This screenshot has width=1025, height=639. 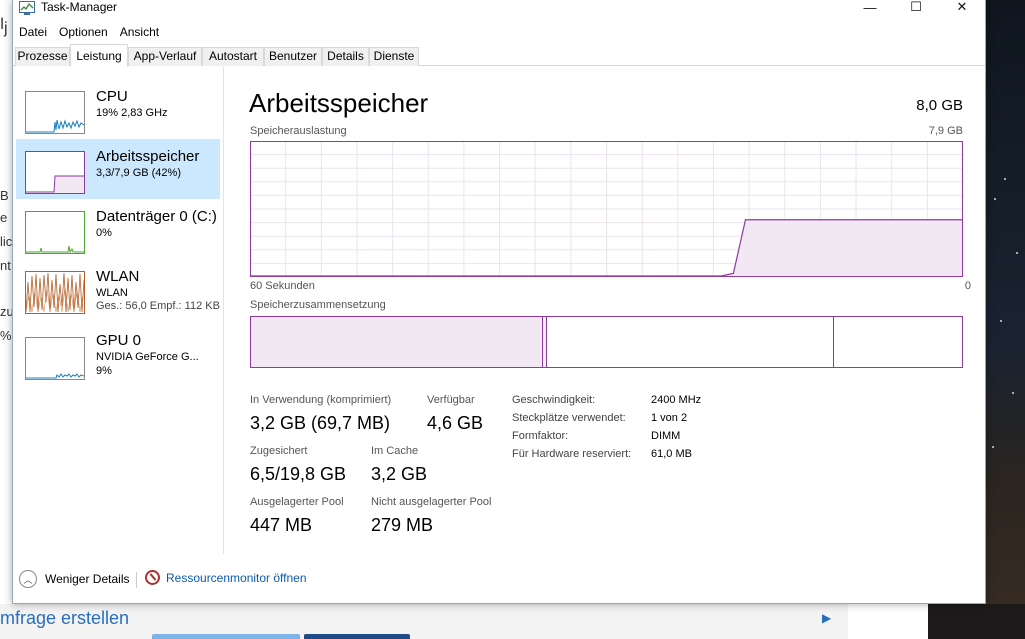 What do you see at coordinates (320, 423) in the screenshot?
I see `in-use-value: 3,2 GB (69,7 MB)` at bounding box center [320, 423].